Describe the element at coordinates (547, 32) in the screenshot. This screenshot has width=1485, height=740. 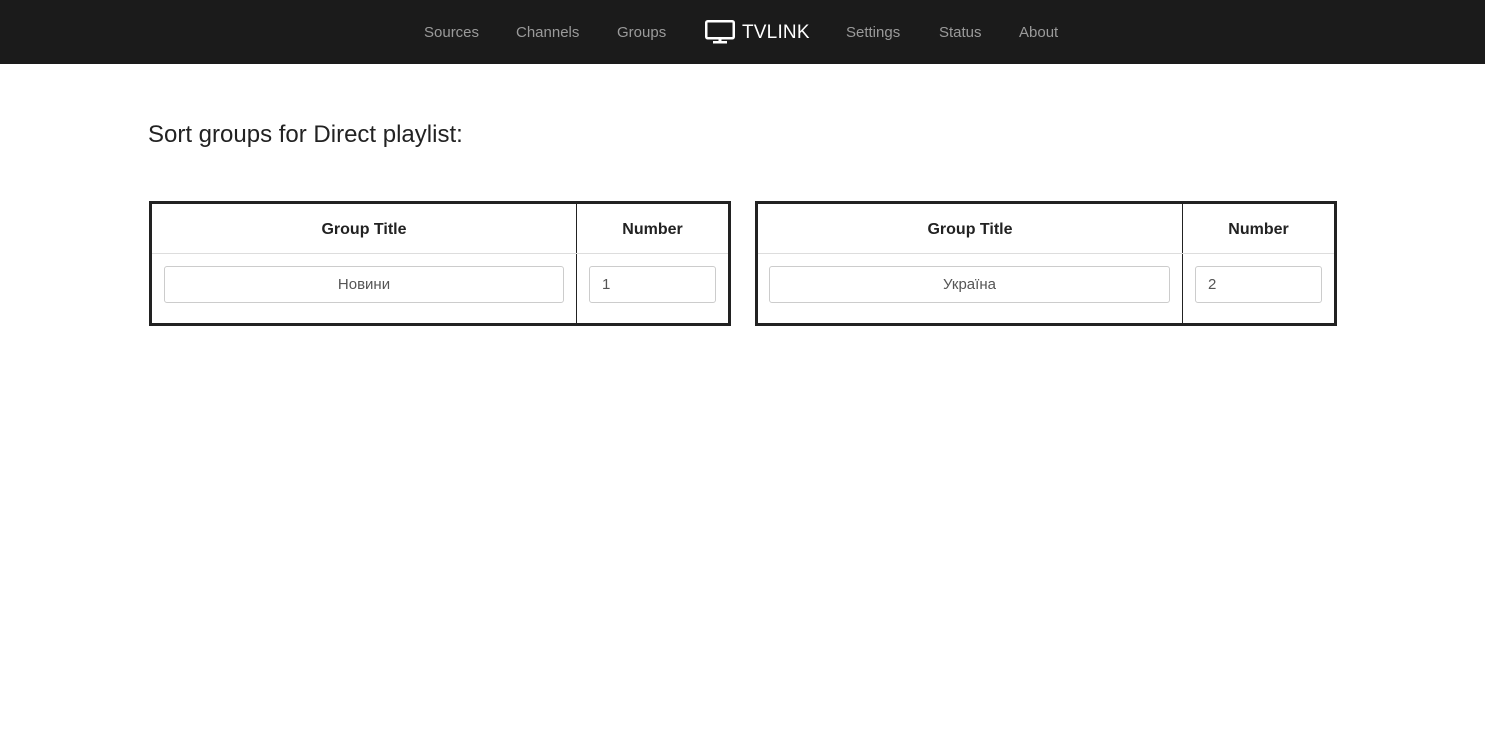
I see `nav-link-channels: Channels` at that location.